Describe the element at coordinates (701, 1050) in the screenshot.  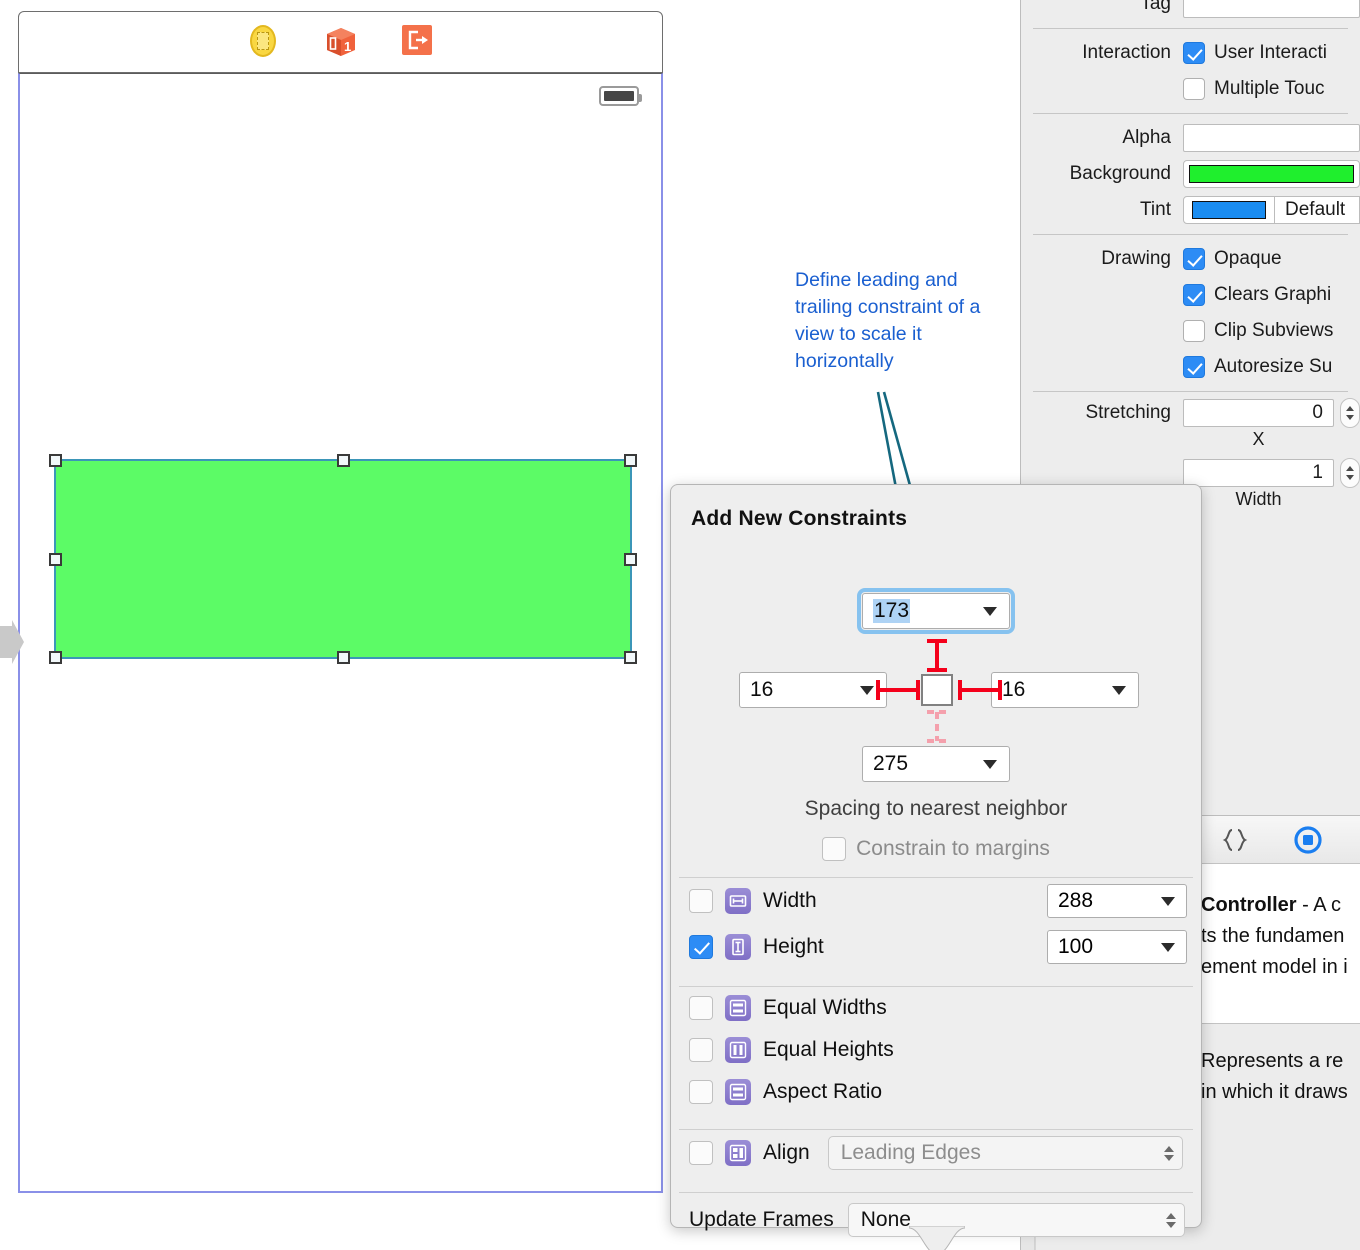
I see `equal-heights-checkbox` at that location.